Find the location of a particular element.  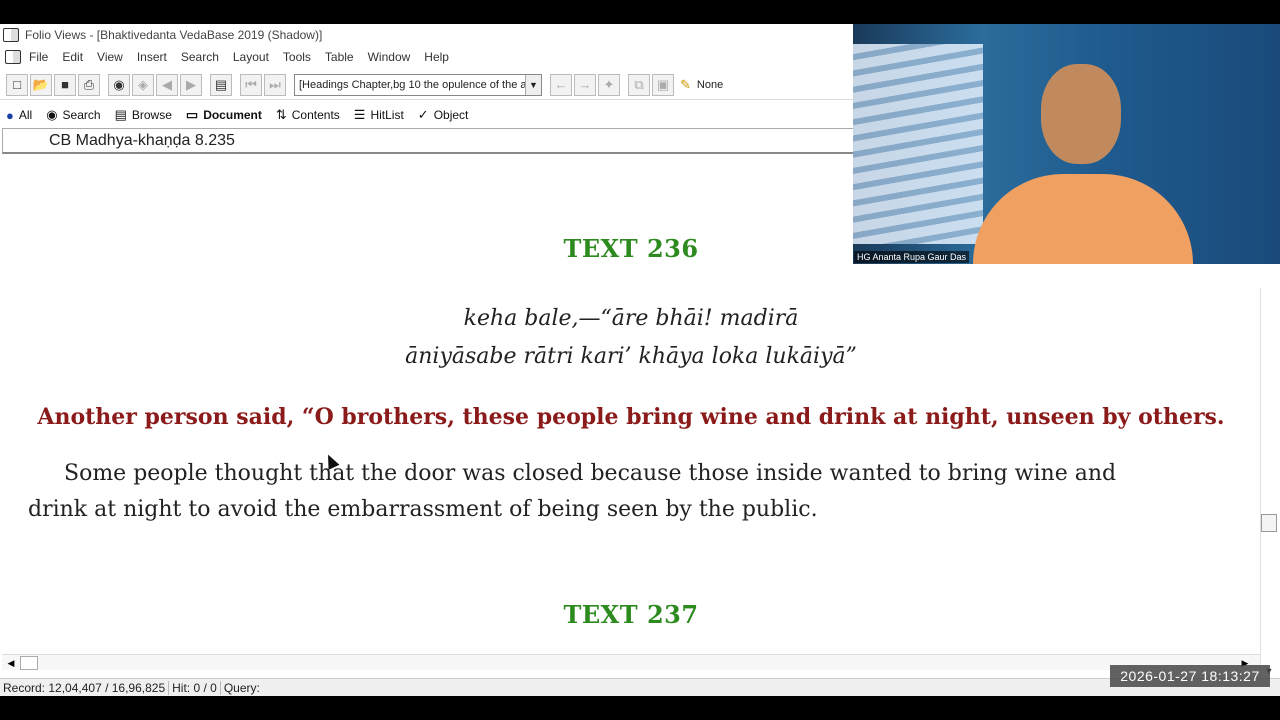

open-folder-icon: 📂 is located at coordinates (41, 84).